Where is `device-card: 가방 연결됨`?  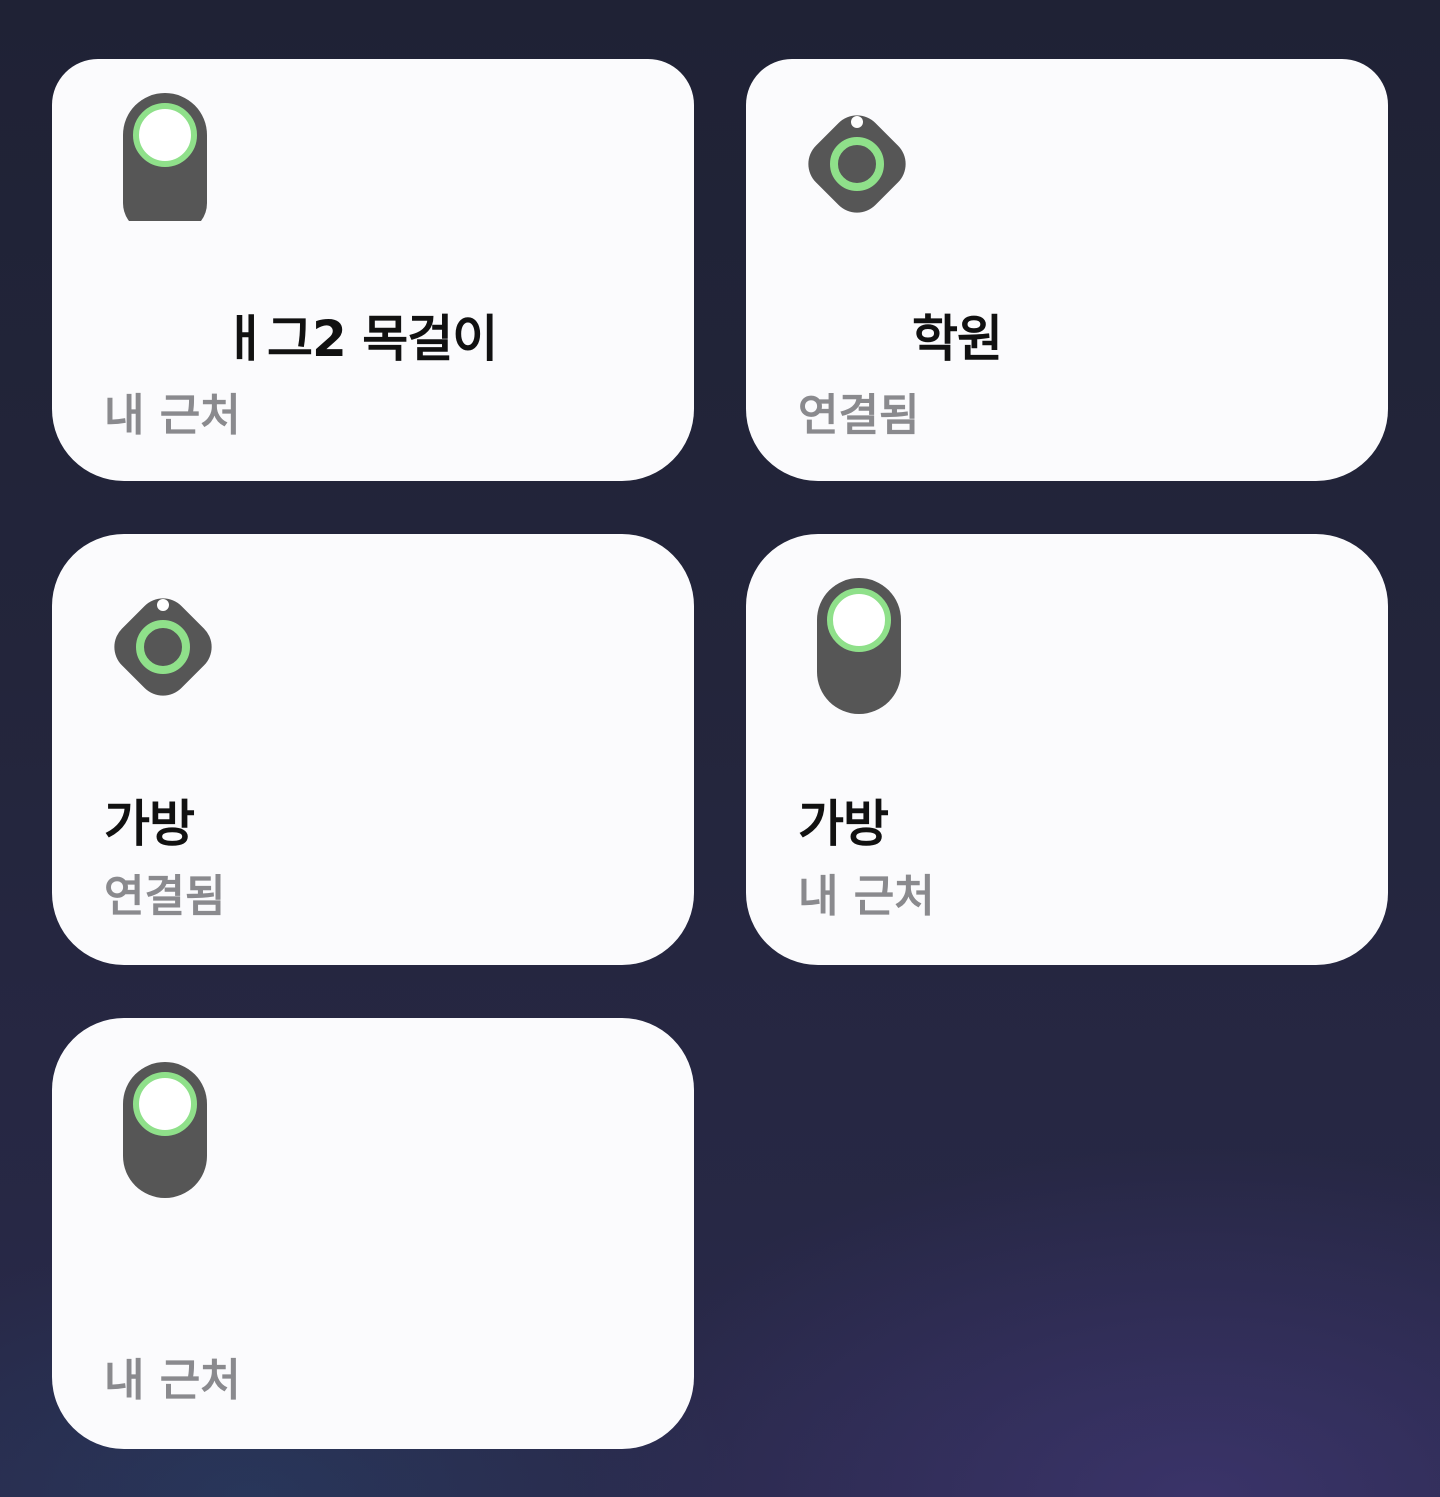 device-card: 가방 연결됨 is located at coordinates (373, 749).